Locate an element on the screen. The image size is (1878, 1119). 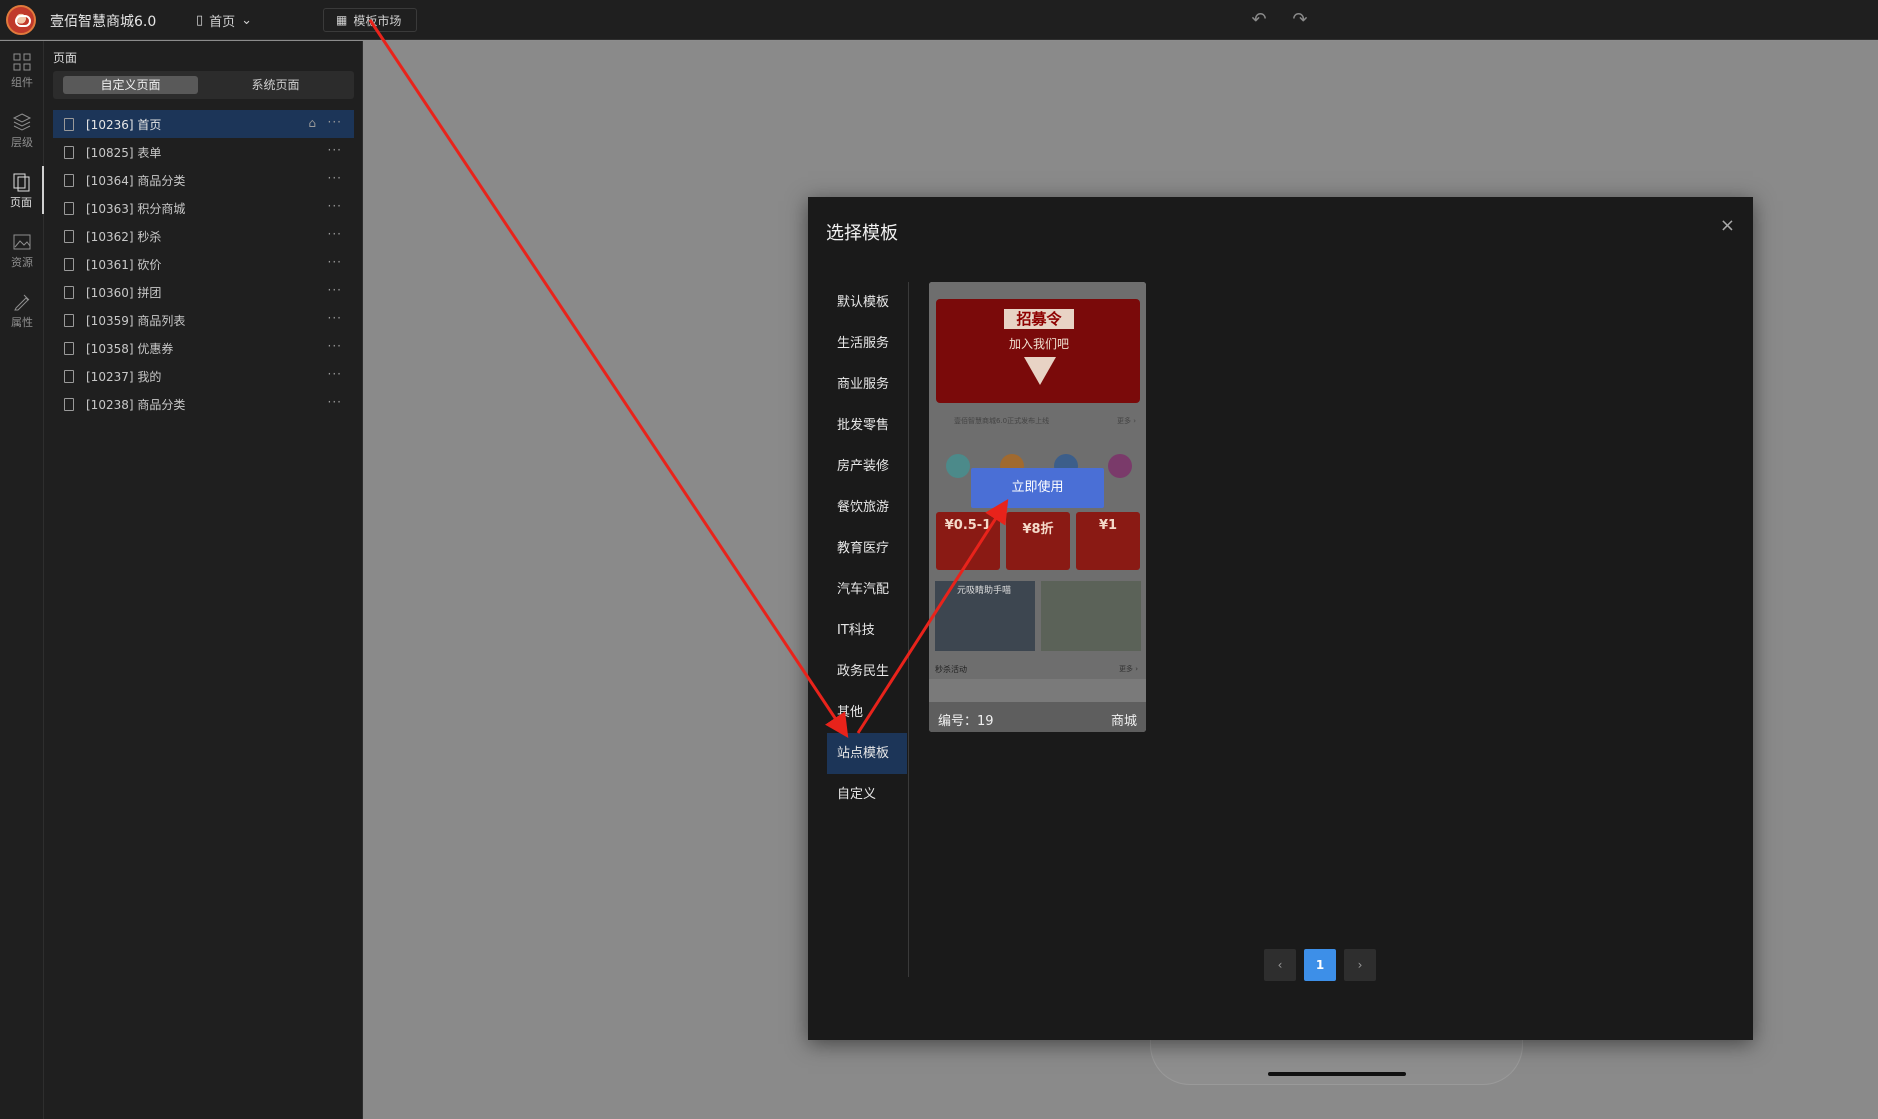
page-label: [10364] 商品分类 is located at coordinates (136, 180).